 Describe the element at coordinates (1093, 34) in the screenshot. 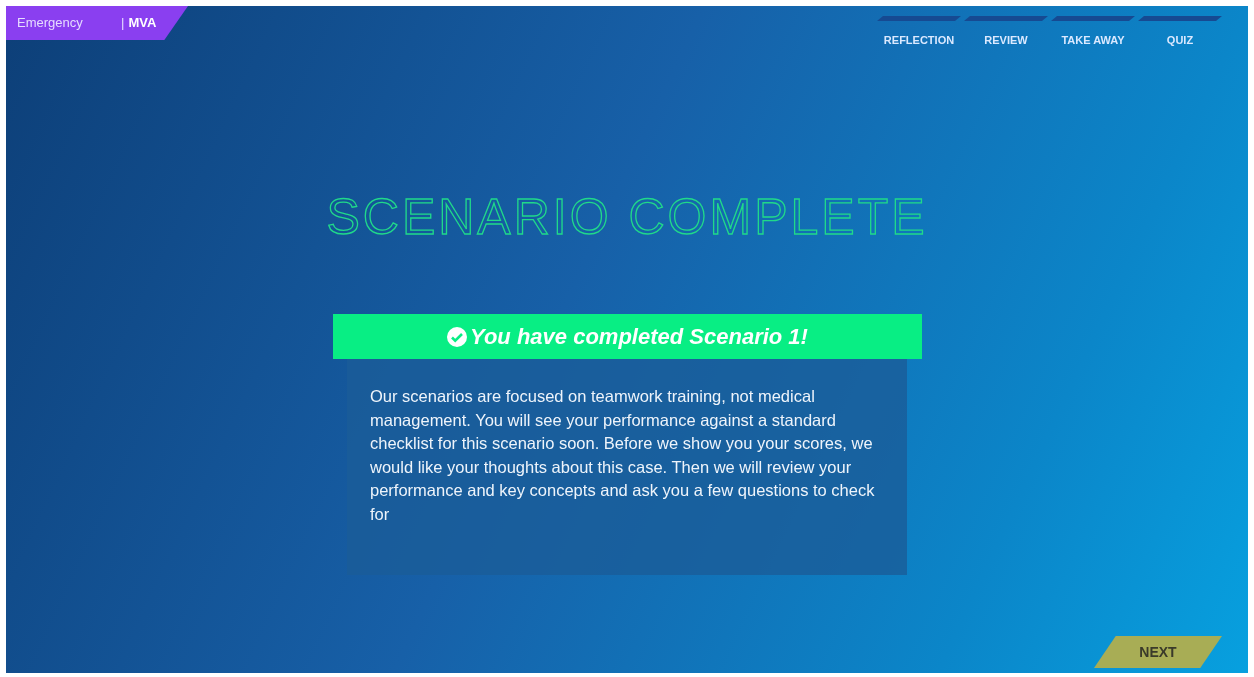

I see `nav-tab: TAKE AWAY` at that location.